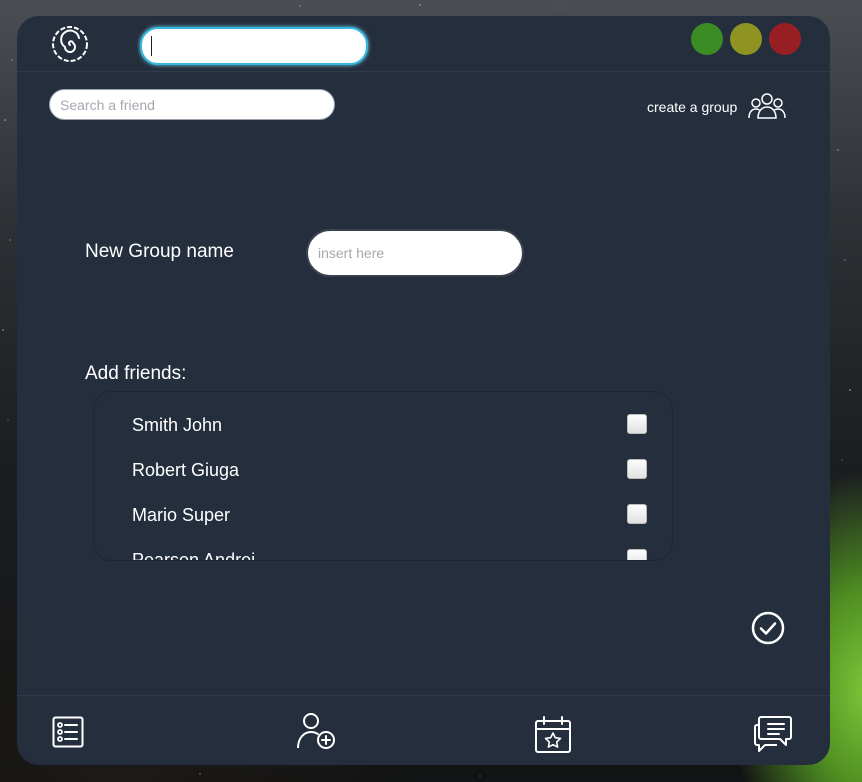  I want to click on friend-name: Pearson Andrei, so click(194, 555).